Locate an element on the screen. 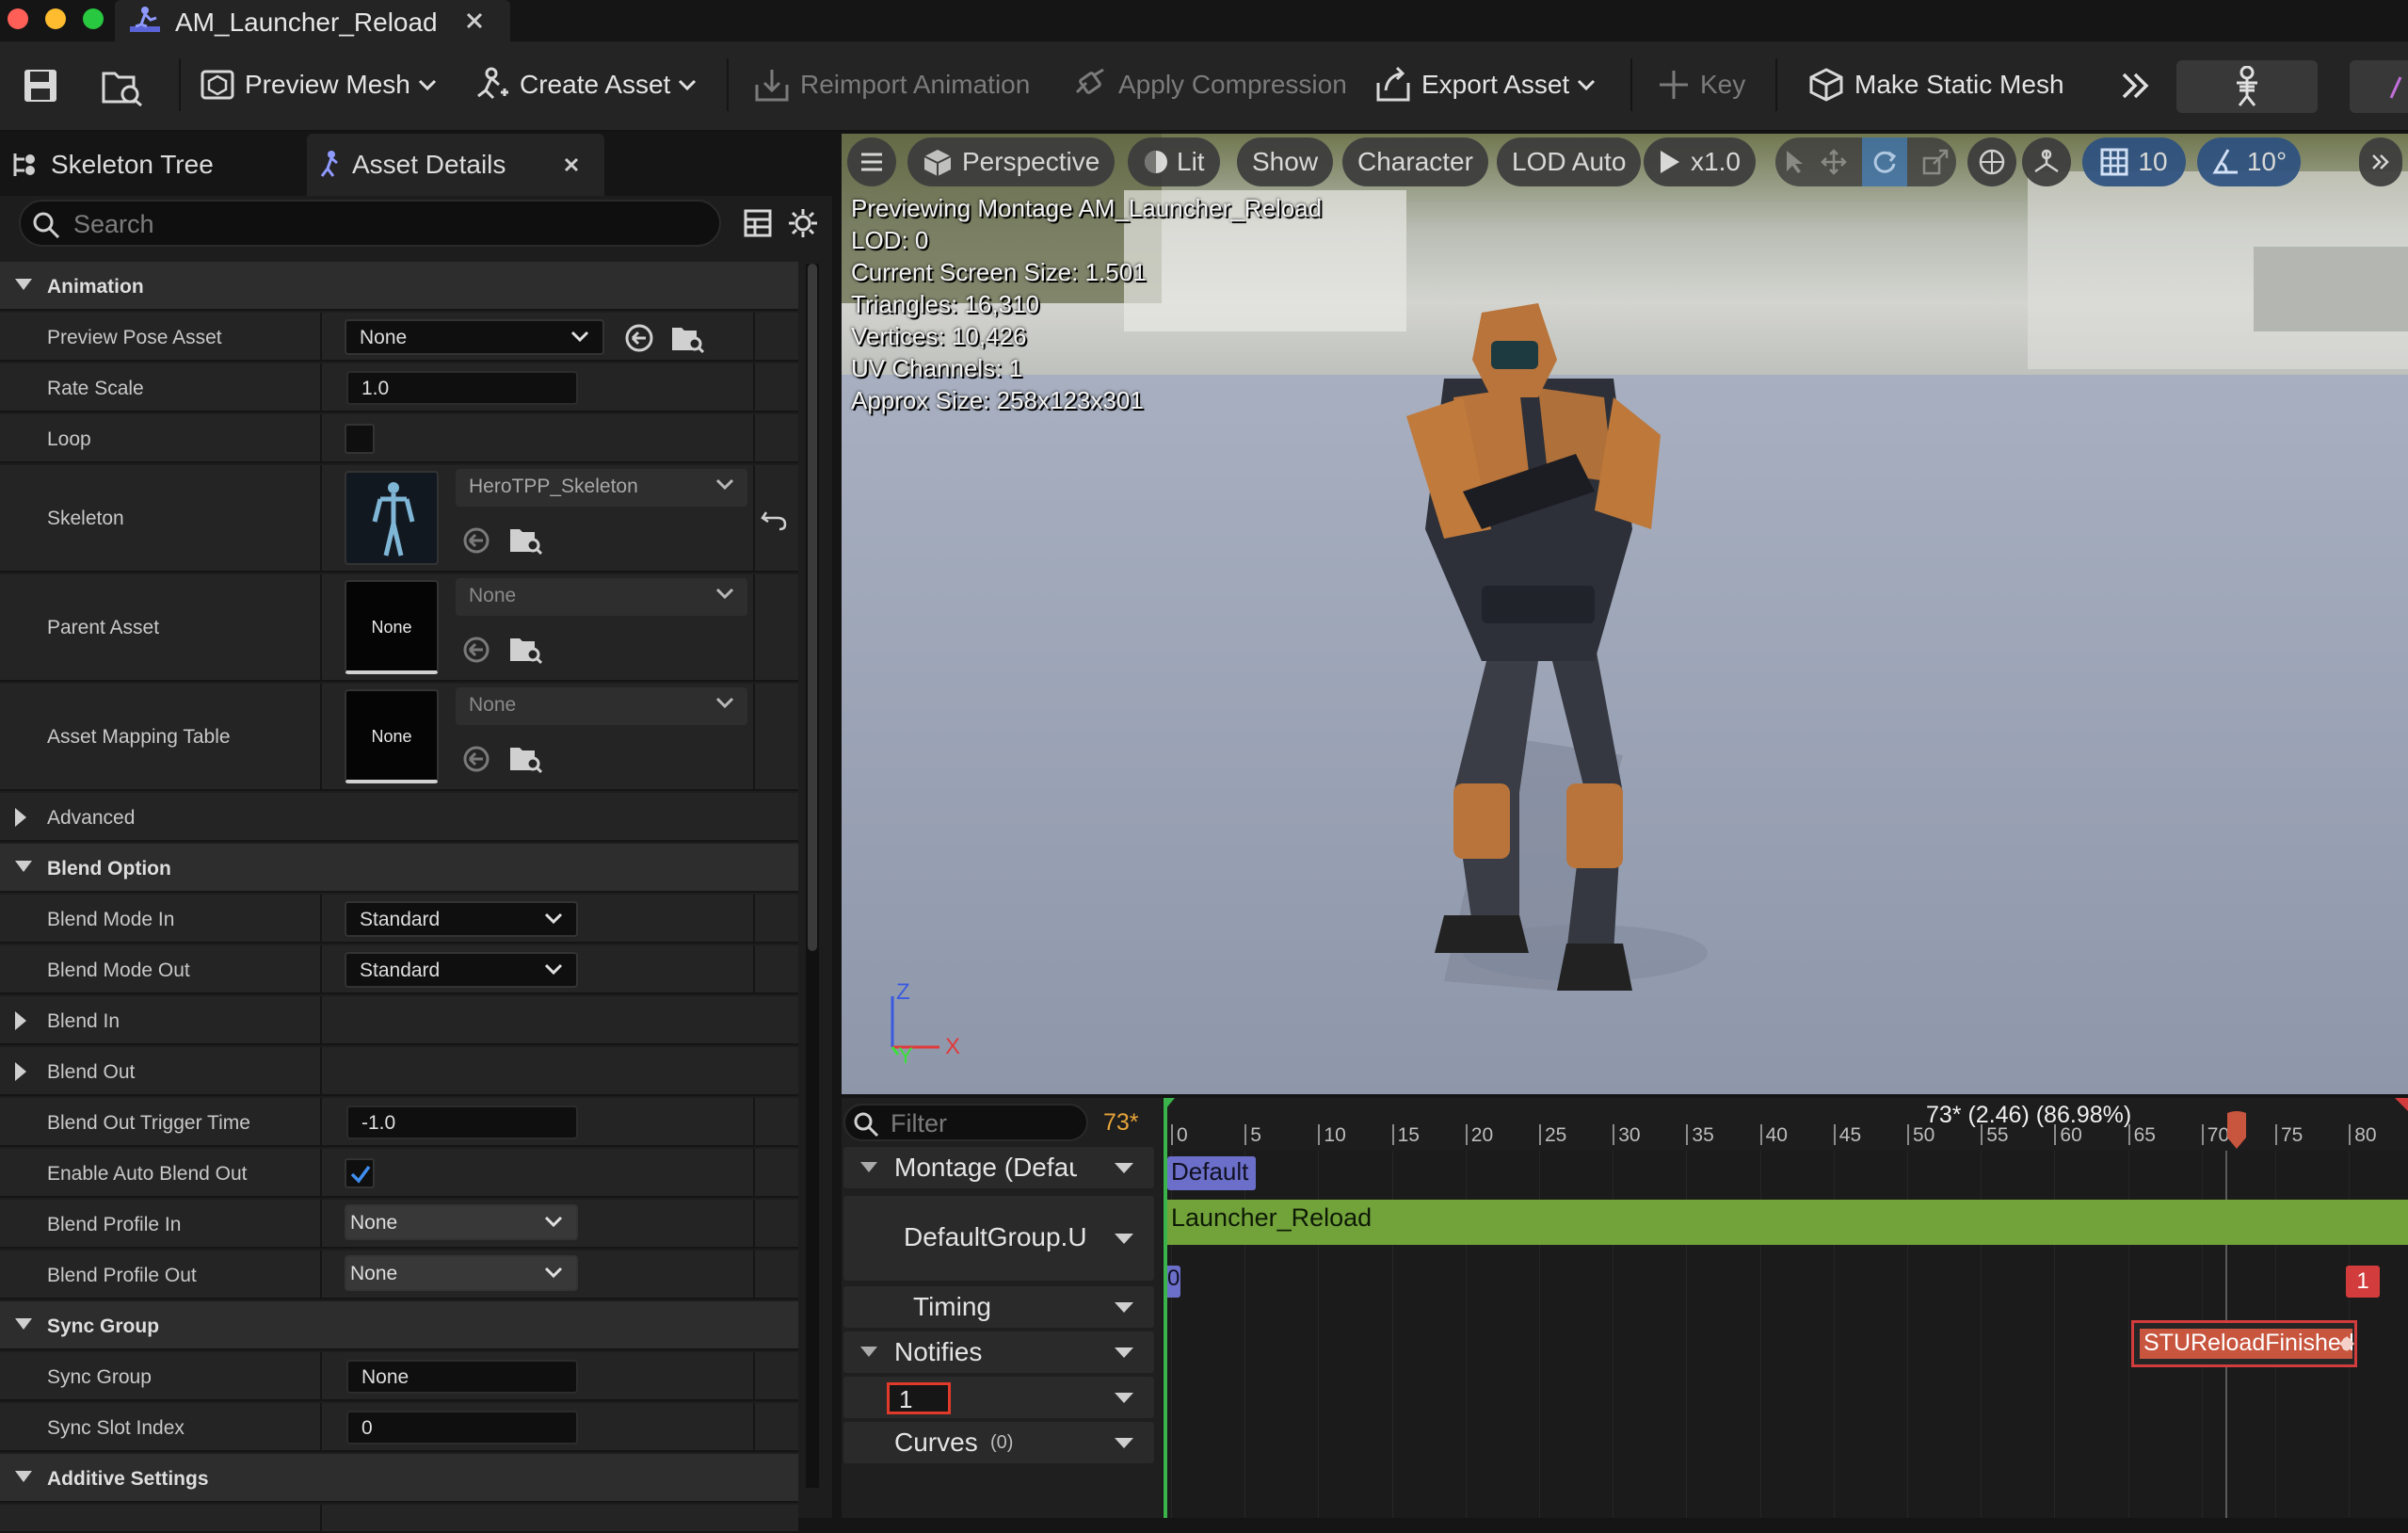 This screenshot has width=2408, height=1533. track-curves: Curves (0) is located at coordinates (999, 1442).